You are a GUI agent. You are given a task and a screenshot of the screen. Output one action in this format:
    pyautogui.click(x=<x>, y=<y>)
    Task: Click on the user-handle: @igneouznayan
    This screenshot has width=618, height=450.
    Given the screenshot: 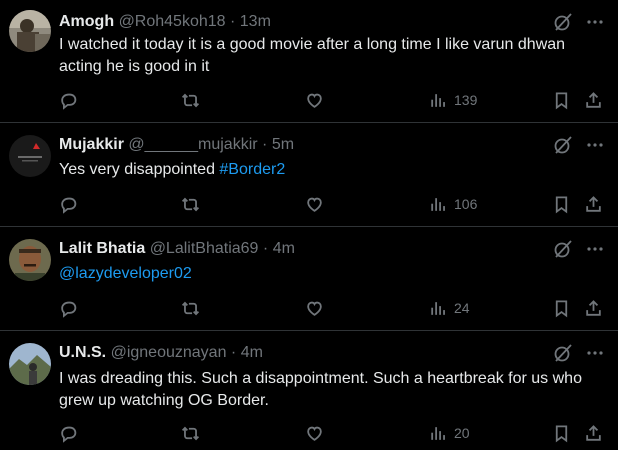 What is the action you would take?
    pyautogui.click(x=169, y=352)
    